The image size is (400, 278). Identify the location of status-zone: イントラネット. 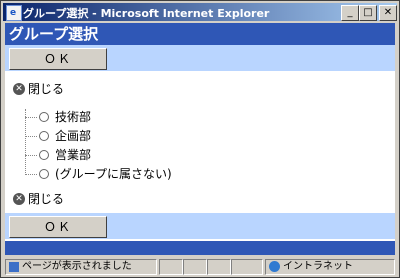
(318, 266).